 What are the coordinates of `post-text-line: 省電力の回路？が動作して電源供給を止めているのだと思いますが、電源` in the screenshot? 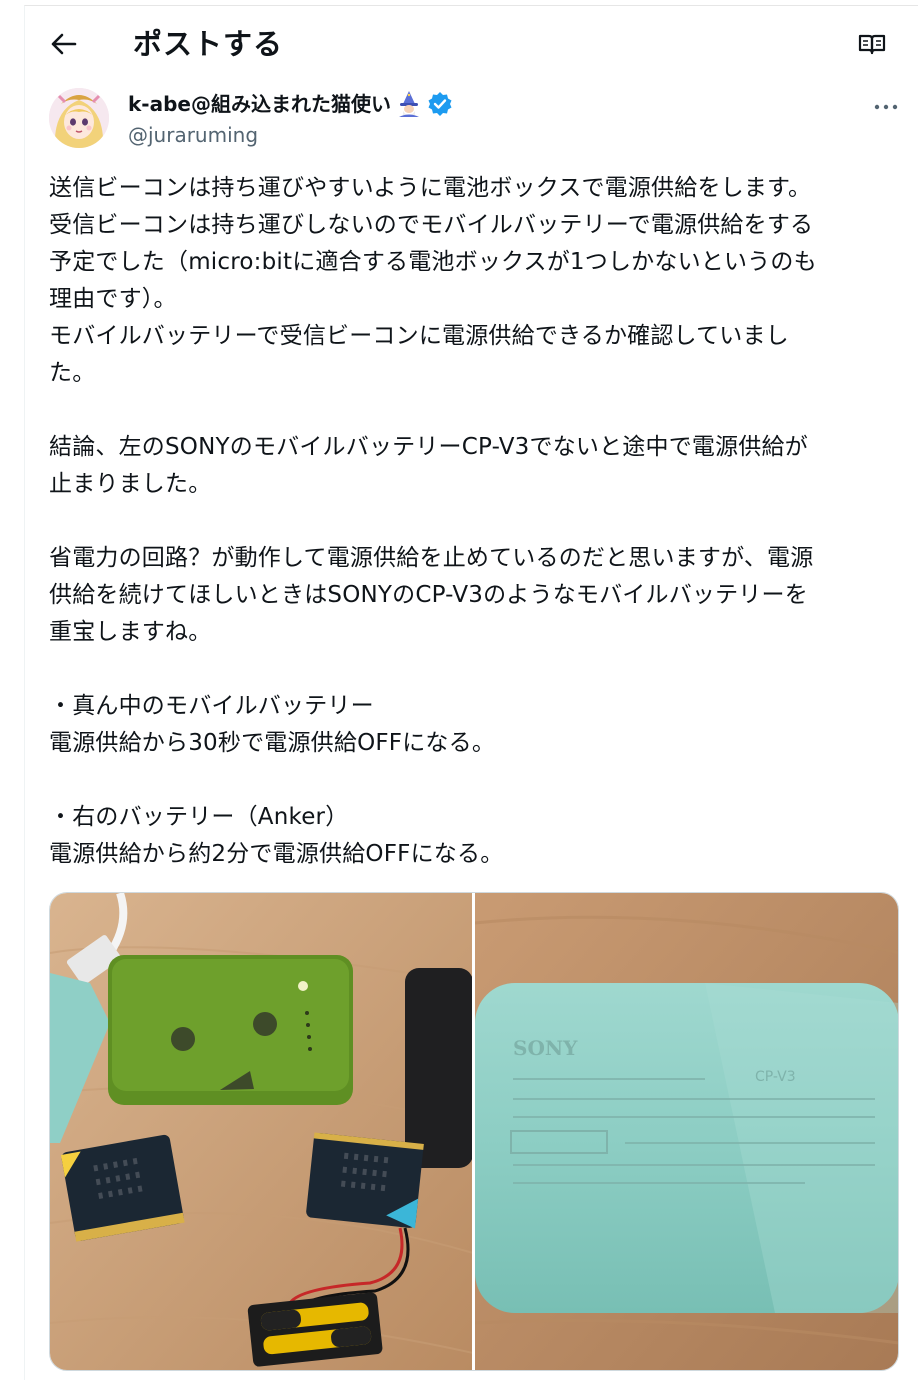 It's located at (431, 558).